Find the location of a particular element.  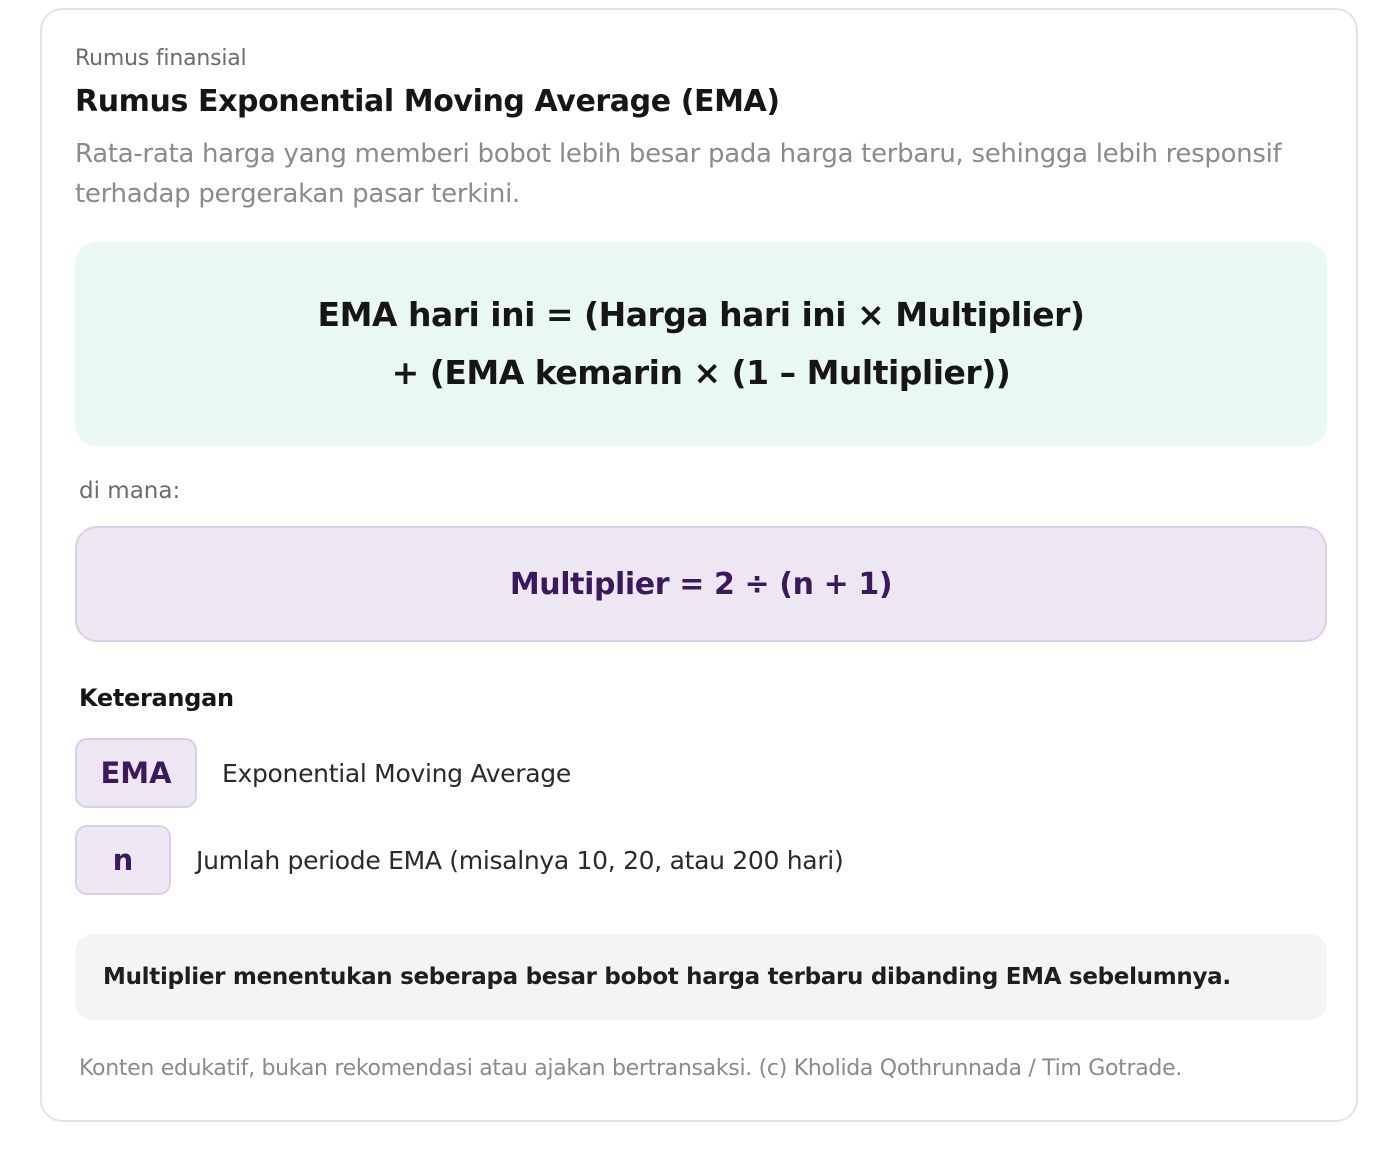

multiplier-formula-box: Multiplier = 2 ÷ (n + 1) is located at coordinates (701, 584).